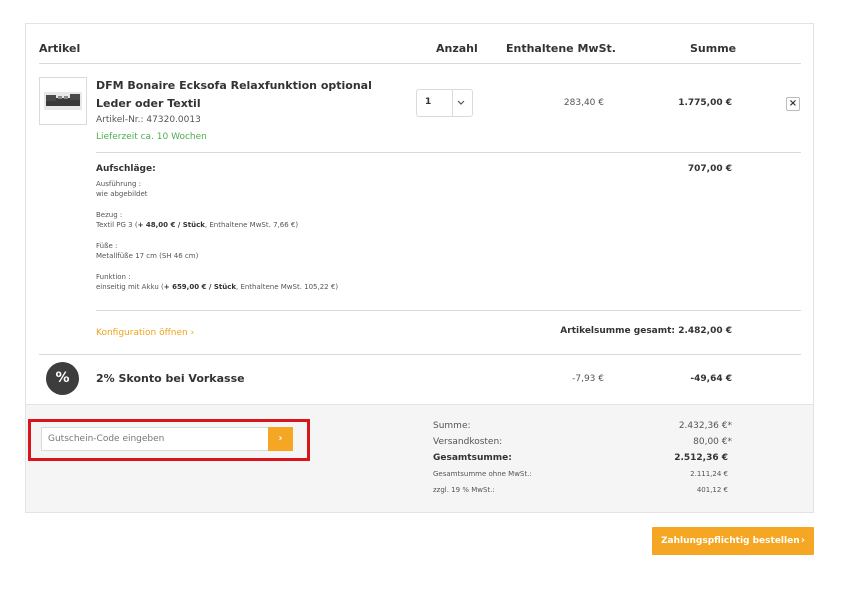  I want to click on voucher-submit-button: ›, so click(280, 439).